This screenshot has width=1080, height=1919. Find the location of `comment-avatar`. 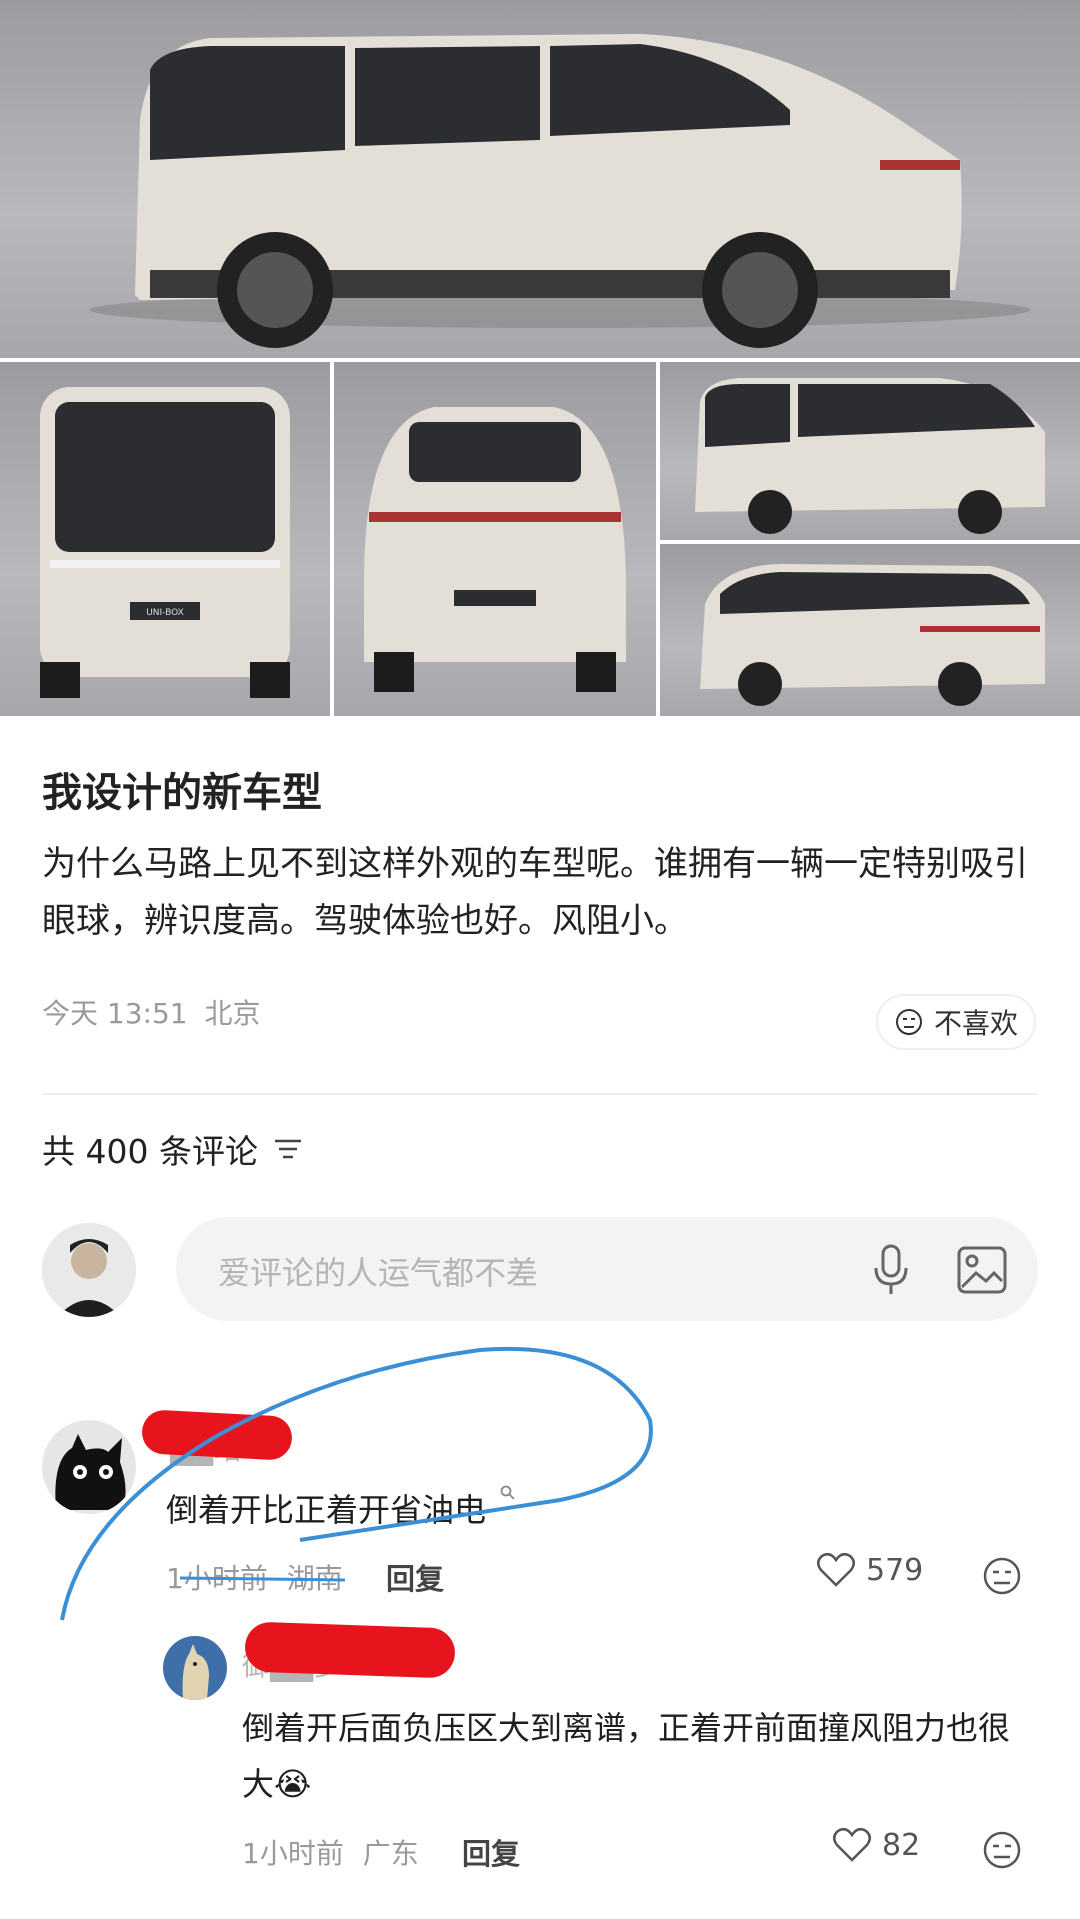

comment-avatar is located at coordinates (89, 1467).